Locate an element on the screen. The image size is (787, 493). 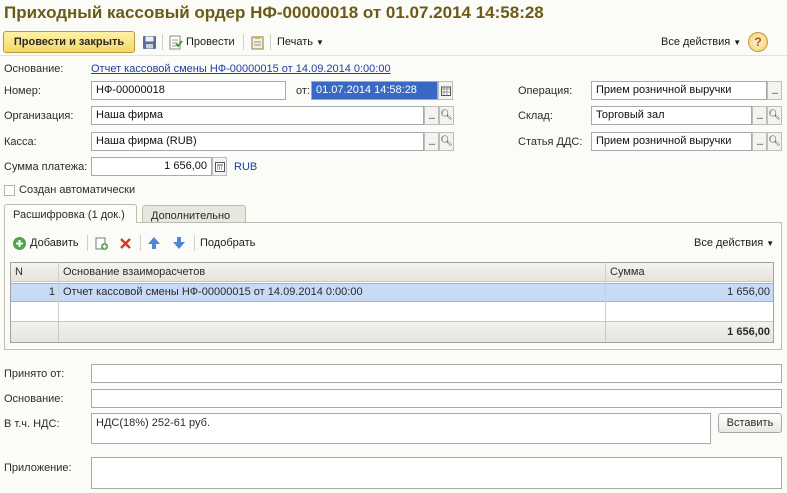
warehouse-field: Торговый зал is located at coordinates (671, 115).